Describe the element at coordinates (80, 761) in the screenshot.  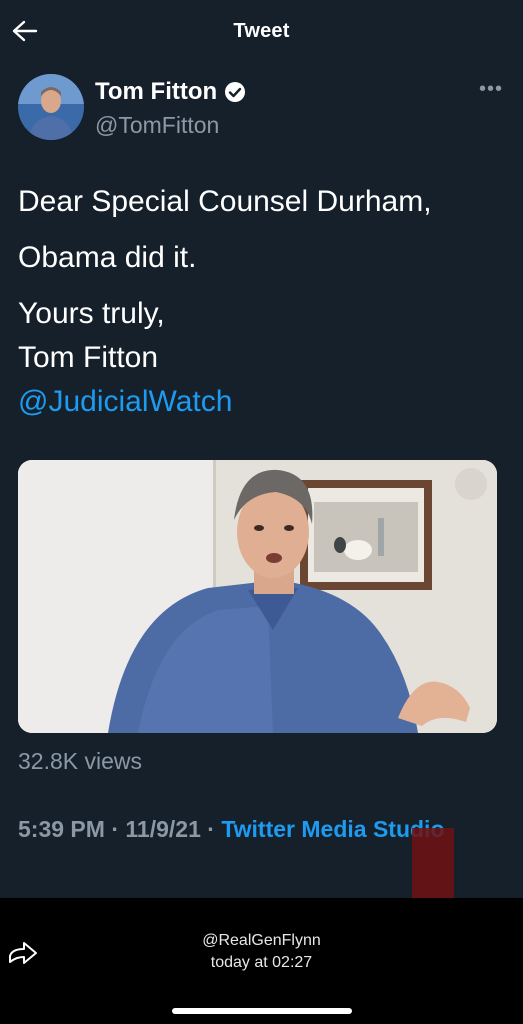
I see `view-count: 32.8K views` at that location.